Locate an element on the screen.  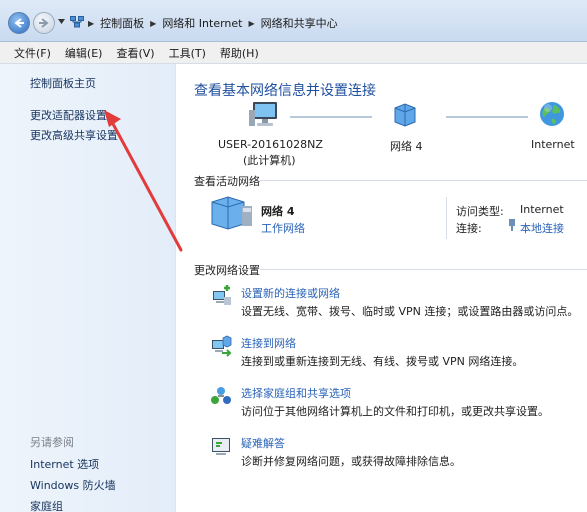
homegroup-icon is located at coordinates (221, 395).